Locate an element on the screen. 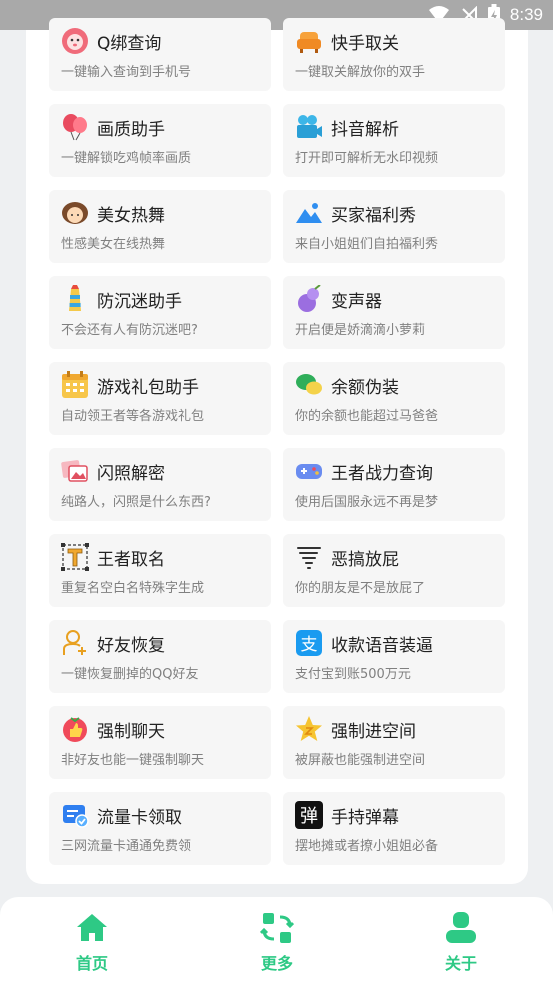 This screenshot has height=983, width=553. card-hok-naming: 王者取名 重复名空白名特殊字生成 is located at coordinates (160, 570).